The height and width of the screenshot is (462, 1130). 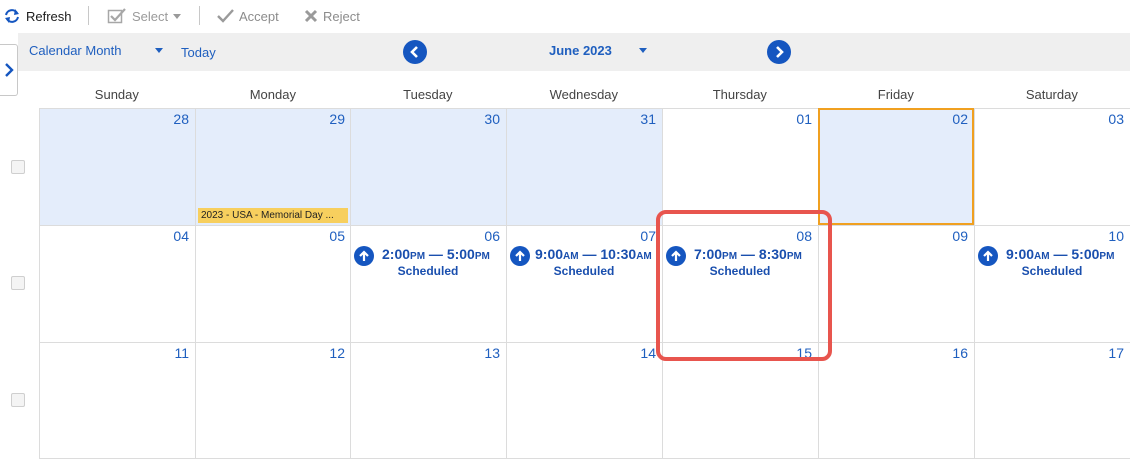 What do you see at coordinates (198, 52) in the screenshot?
I see `today-button: Today` at bounding box center [198, 52].